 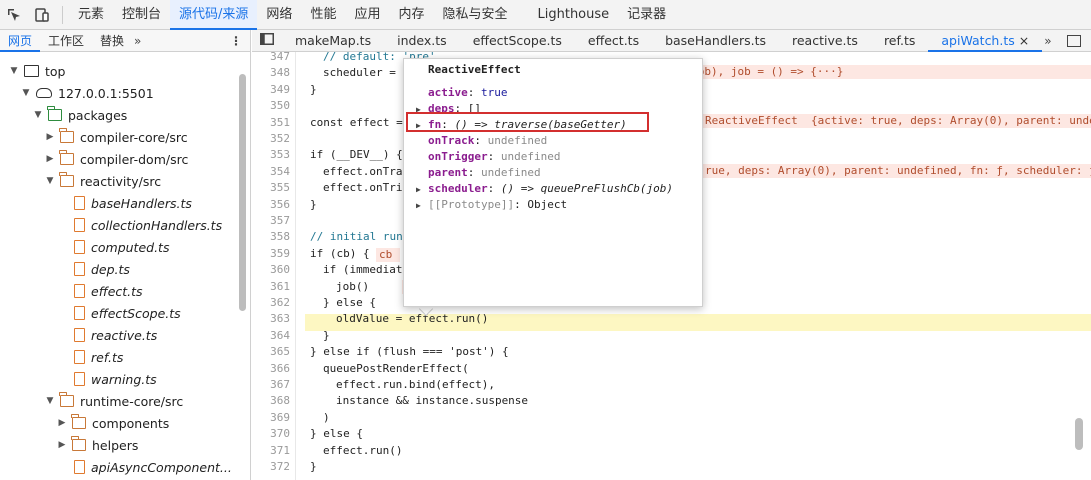 What do you see at coordinates (333, 41) in the screenshot?
I see `editor-tab-makemap: makeMap.ts` at bounding box center [333, 41].